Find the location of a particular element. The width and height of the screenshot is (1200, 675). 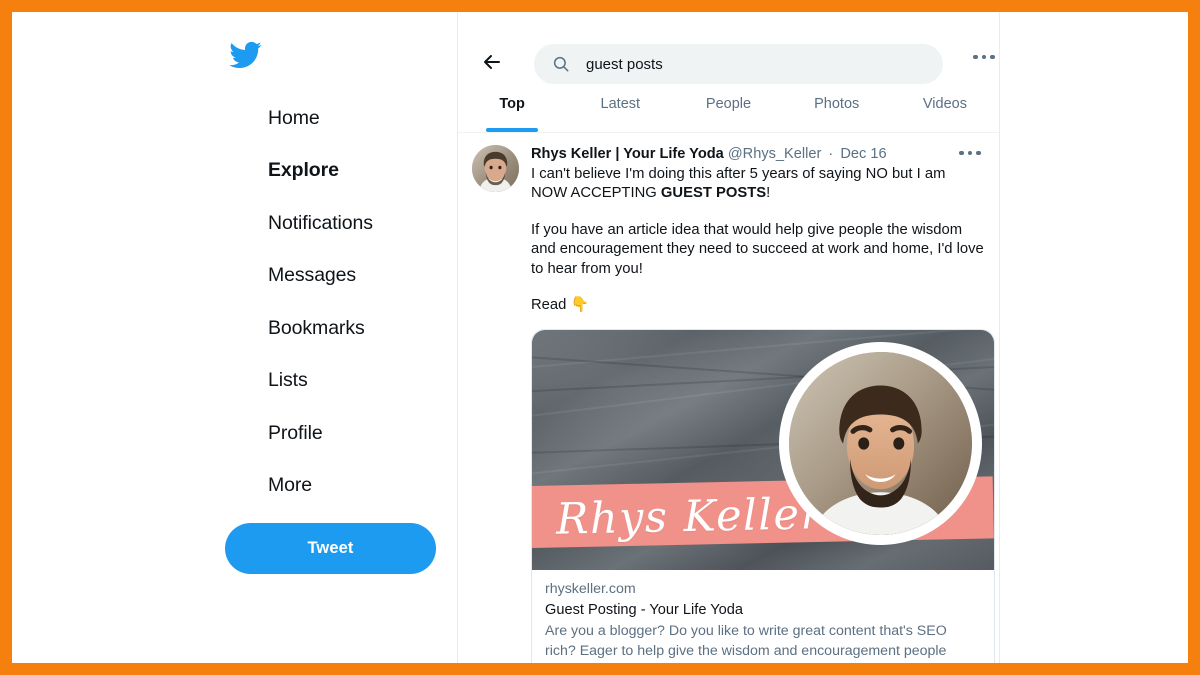

tweet-more-icon is located at coordinates (970, 153).